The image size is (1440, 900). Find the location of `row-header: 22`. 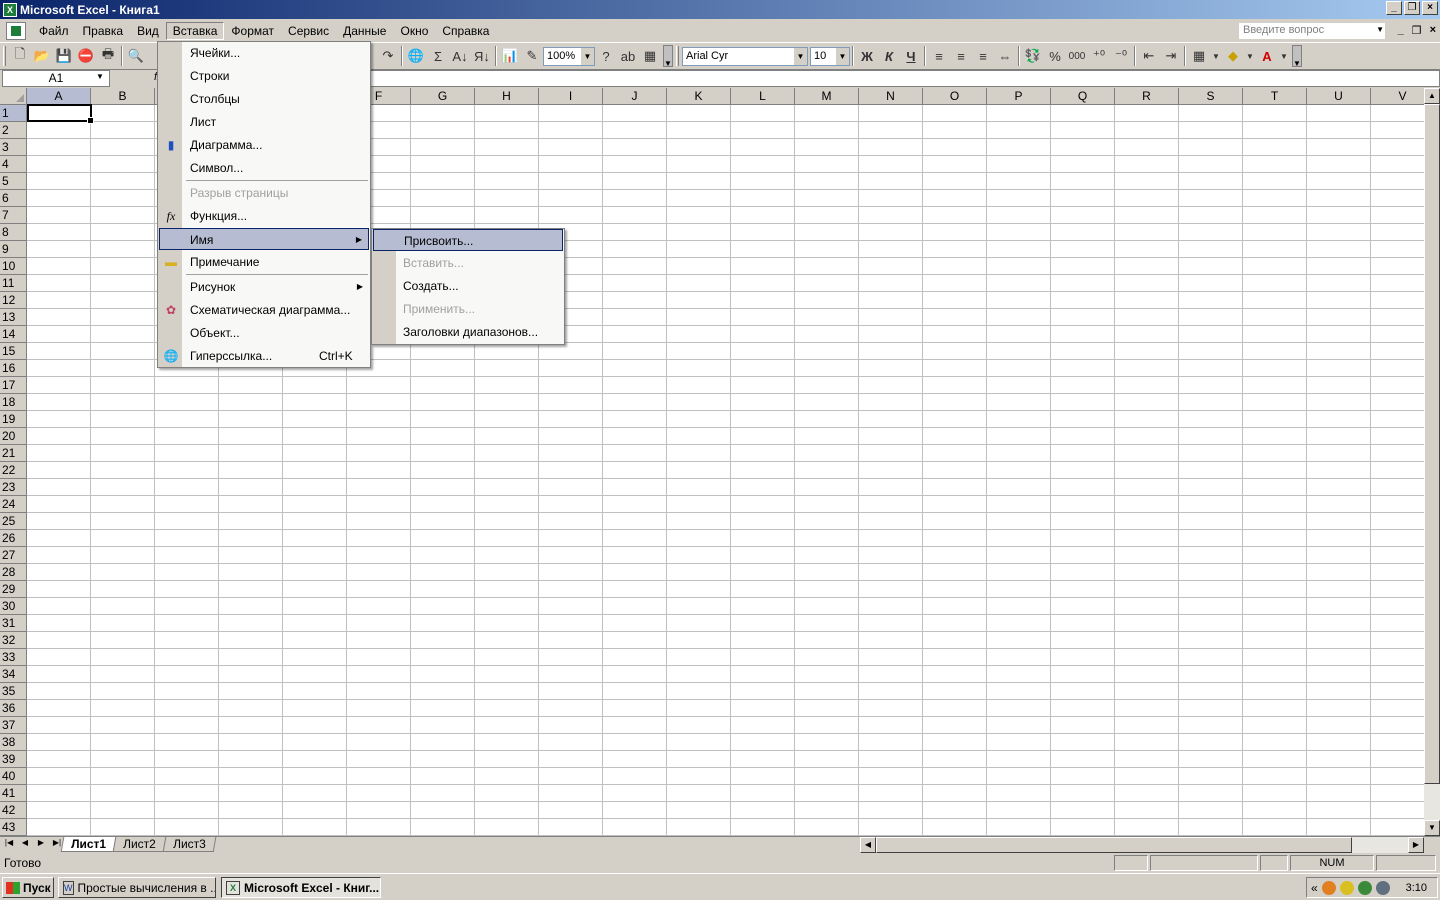

row-header: 22 is located at coordinates (13, 470).